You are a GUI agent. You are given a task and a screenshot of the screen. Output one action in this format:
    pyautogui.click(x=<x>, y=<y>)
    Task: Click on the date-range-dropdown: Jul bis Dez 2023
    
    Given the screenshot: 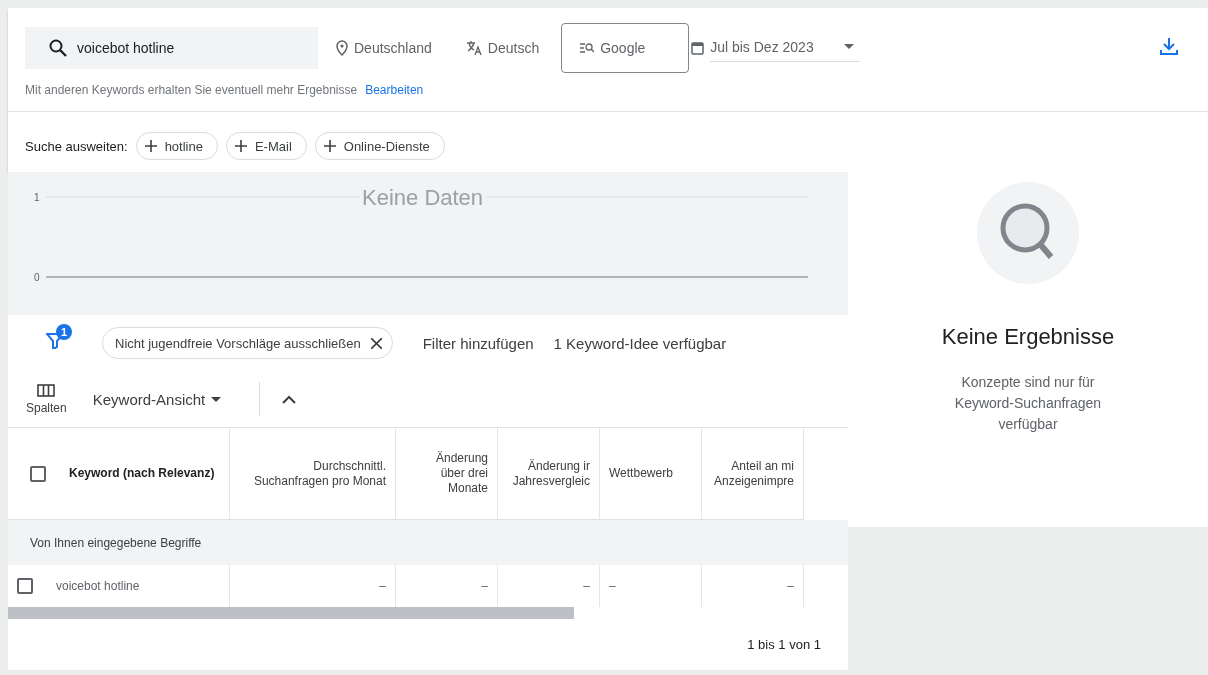 What is the action you would take?
    pyautogui.click(x=785, y=48)
    